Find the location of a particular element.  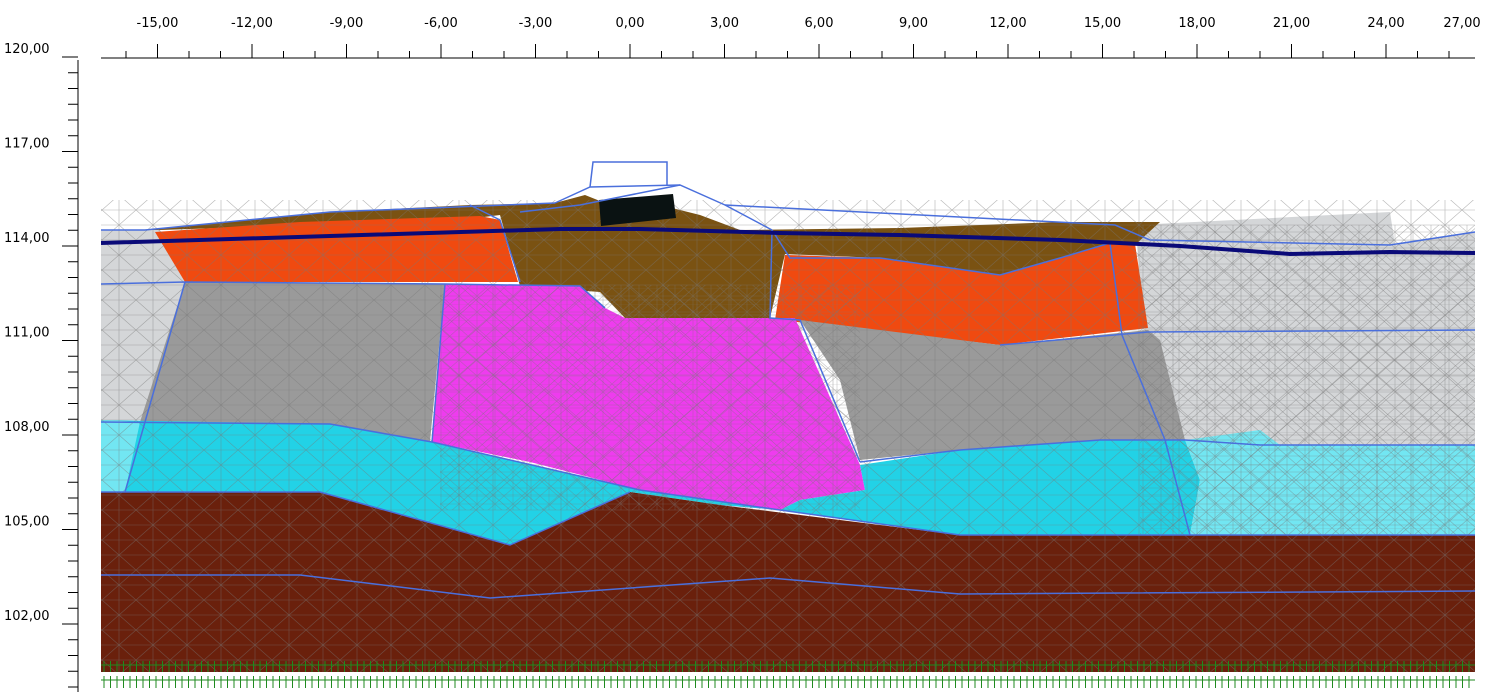

x-tick-label: 3,00 is located at coordinates (724, 23).